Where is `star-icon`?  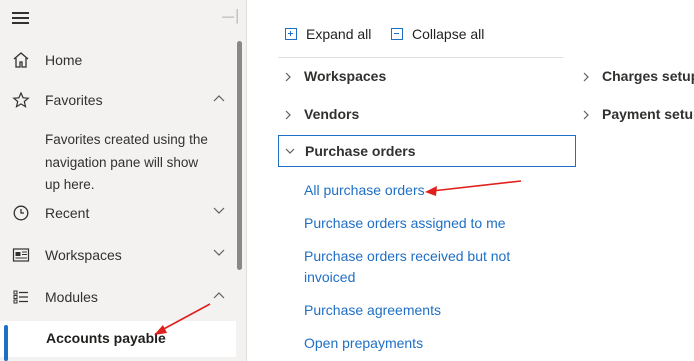
star-icon is located at coordinates (21, 100).